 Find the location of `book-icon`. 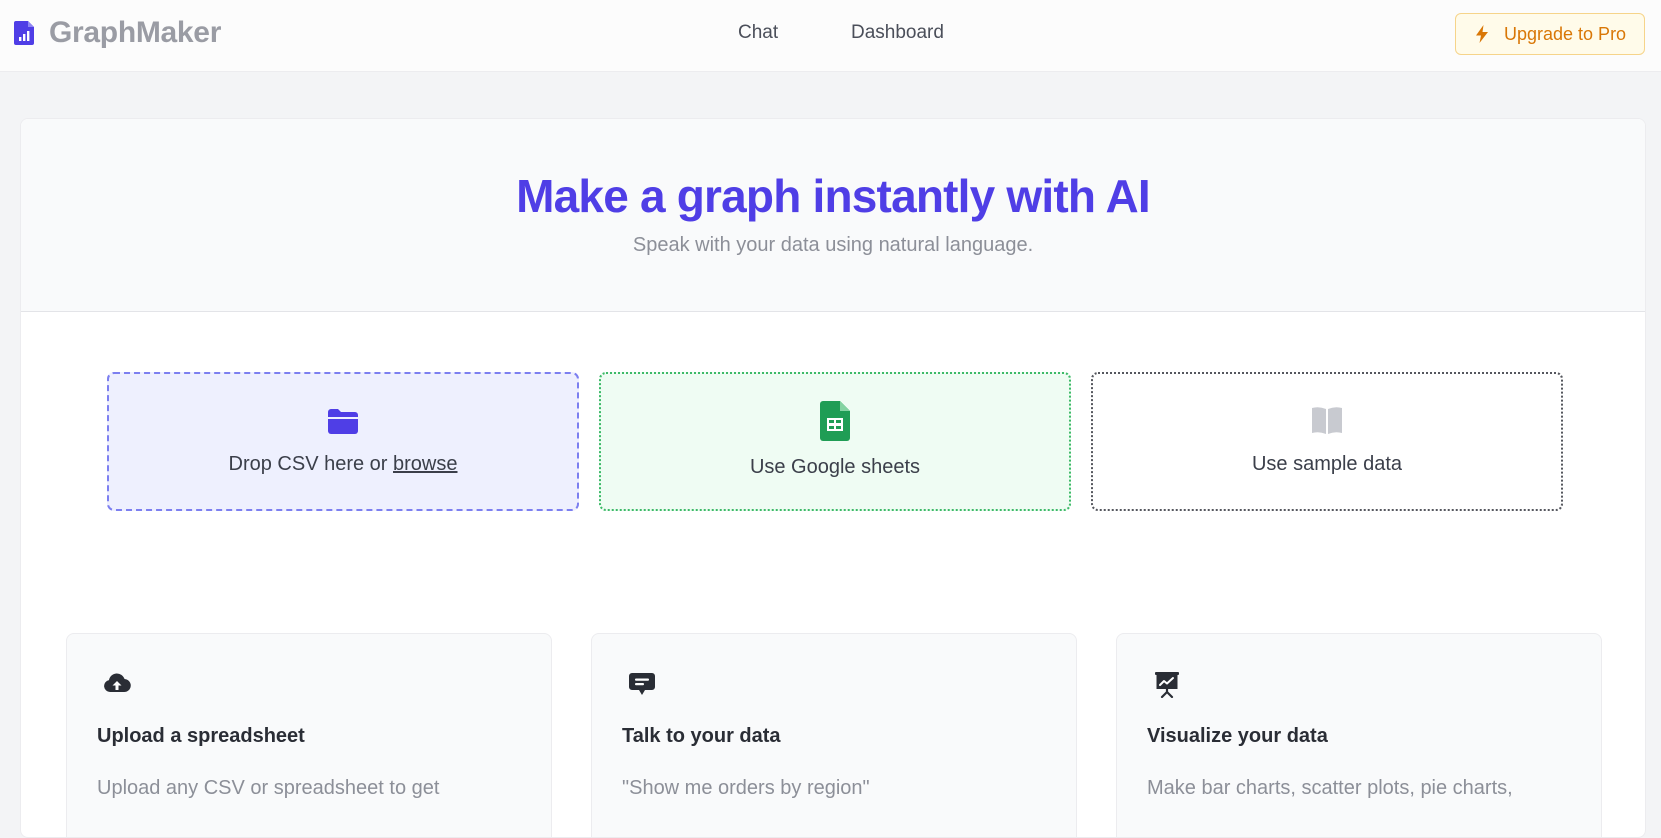

book-icon is located at coordinates (1327, 420).